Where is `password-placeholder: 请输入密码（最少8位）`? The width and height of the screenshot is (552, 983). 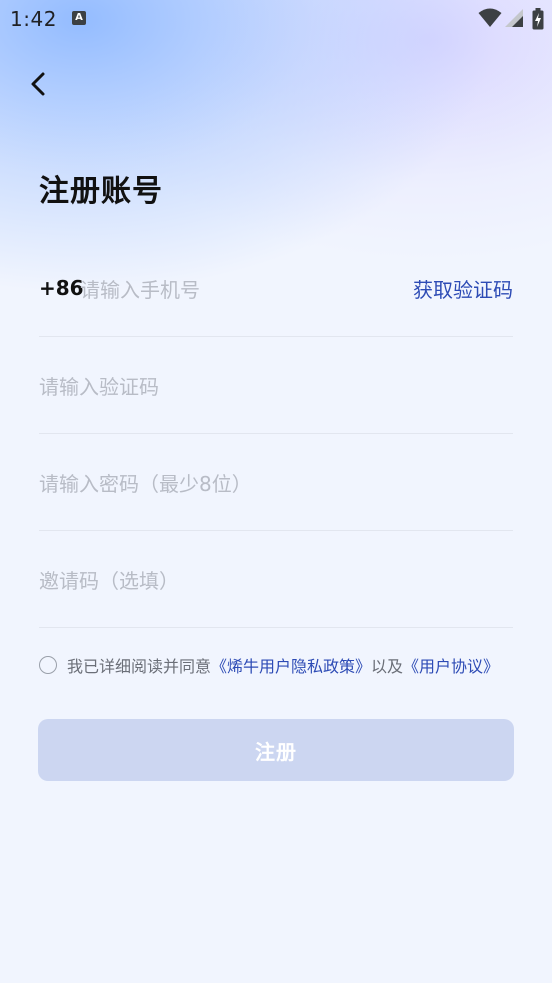 password-placeholder: 请输入密码（最少8位） is located at coordinates (145, 483).